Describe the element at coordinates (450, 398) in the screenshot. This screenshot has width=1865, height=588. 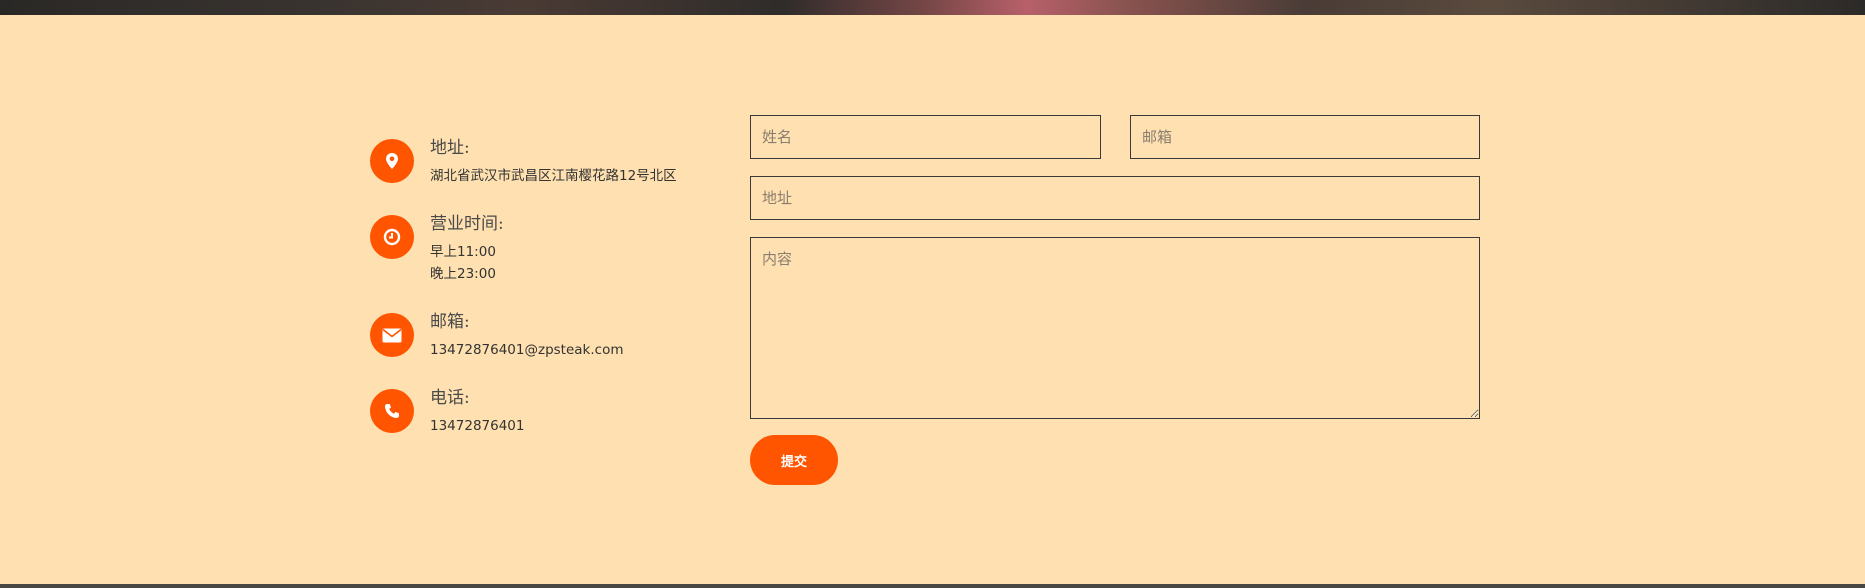
I see `phone-title: 电话:` at that location.